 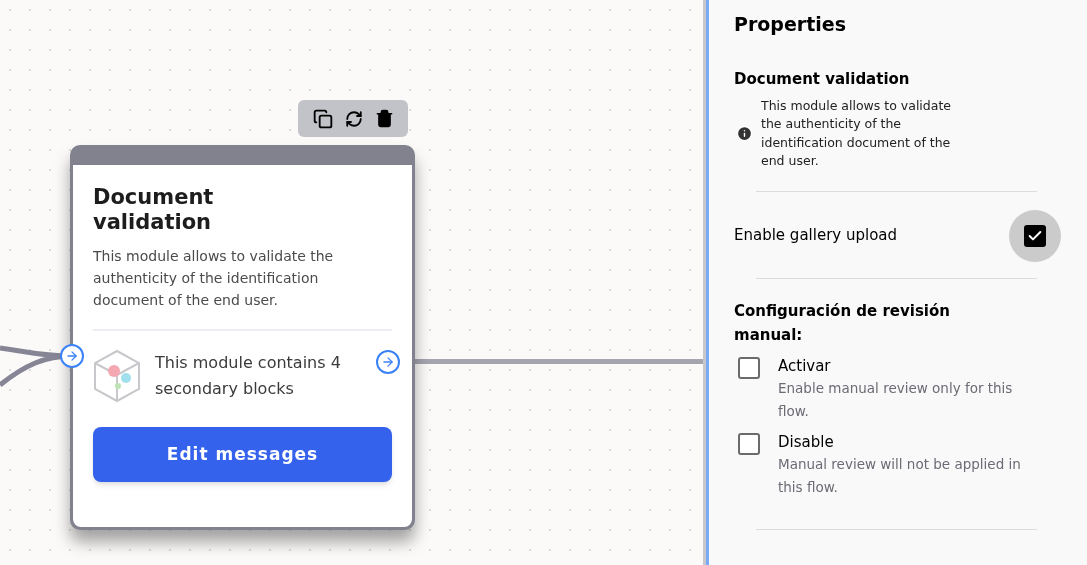 I want to click on edit-messages-button: Edit messages, so click(x=242, y=454).